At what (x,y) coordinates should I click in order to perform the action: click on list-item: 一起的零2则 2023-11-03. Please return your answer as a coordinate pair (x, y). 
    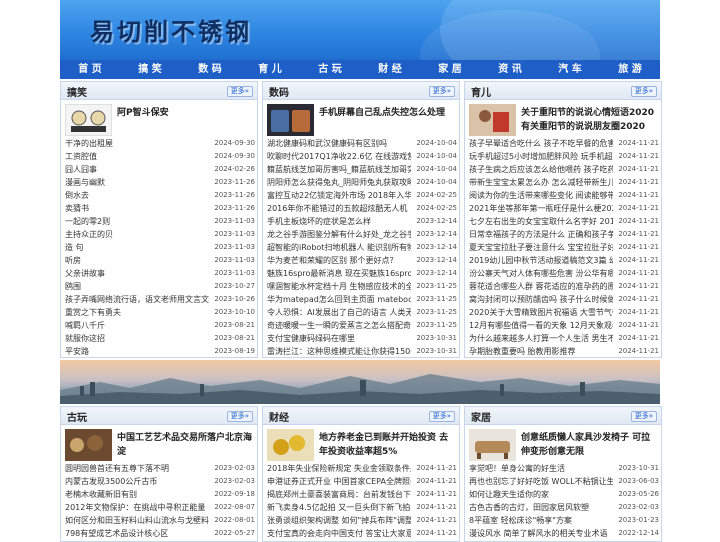
    Looking at the image, I should click on (160, 221).